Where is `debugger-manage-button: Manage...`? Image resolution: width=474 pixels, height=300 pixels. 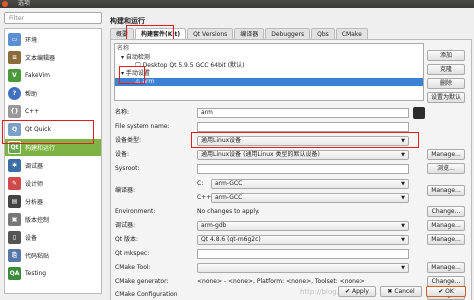 debugger-manage-button: Manage... is located at coordinates (446, 225).